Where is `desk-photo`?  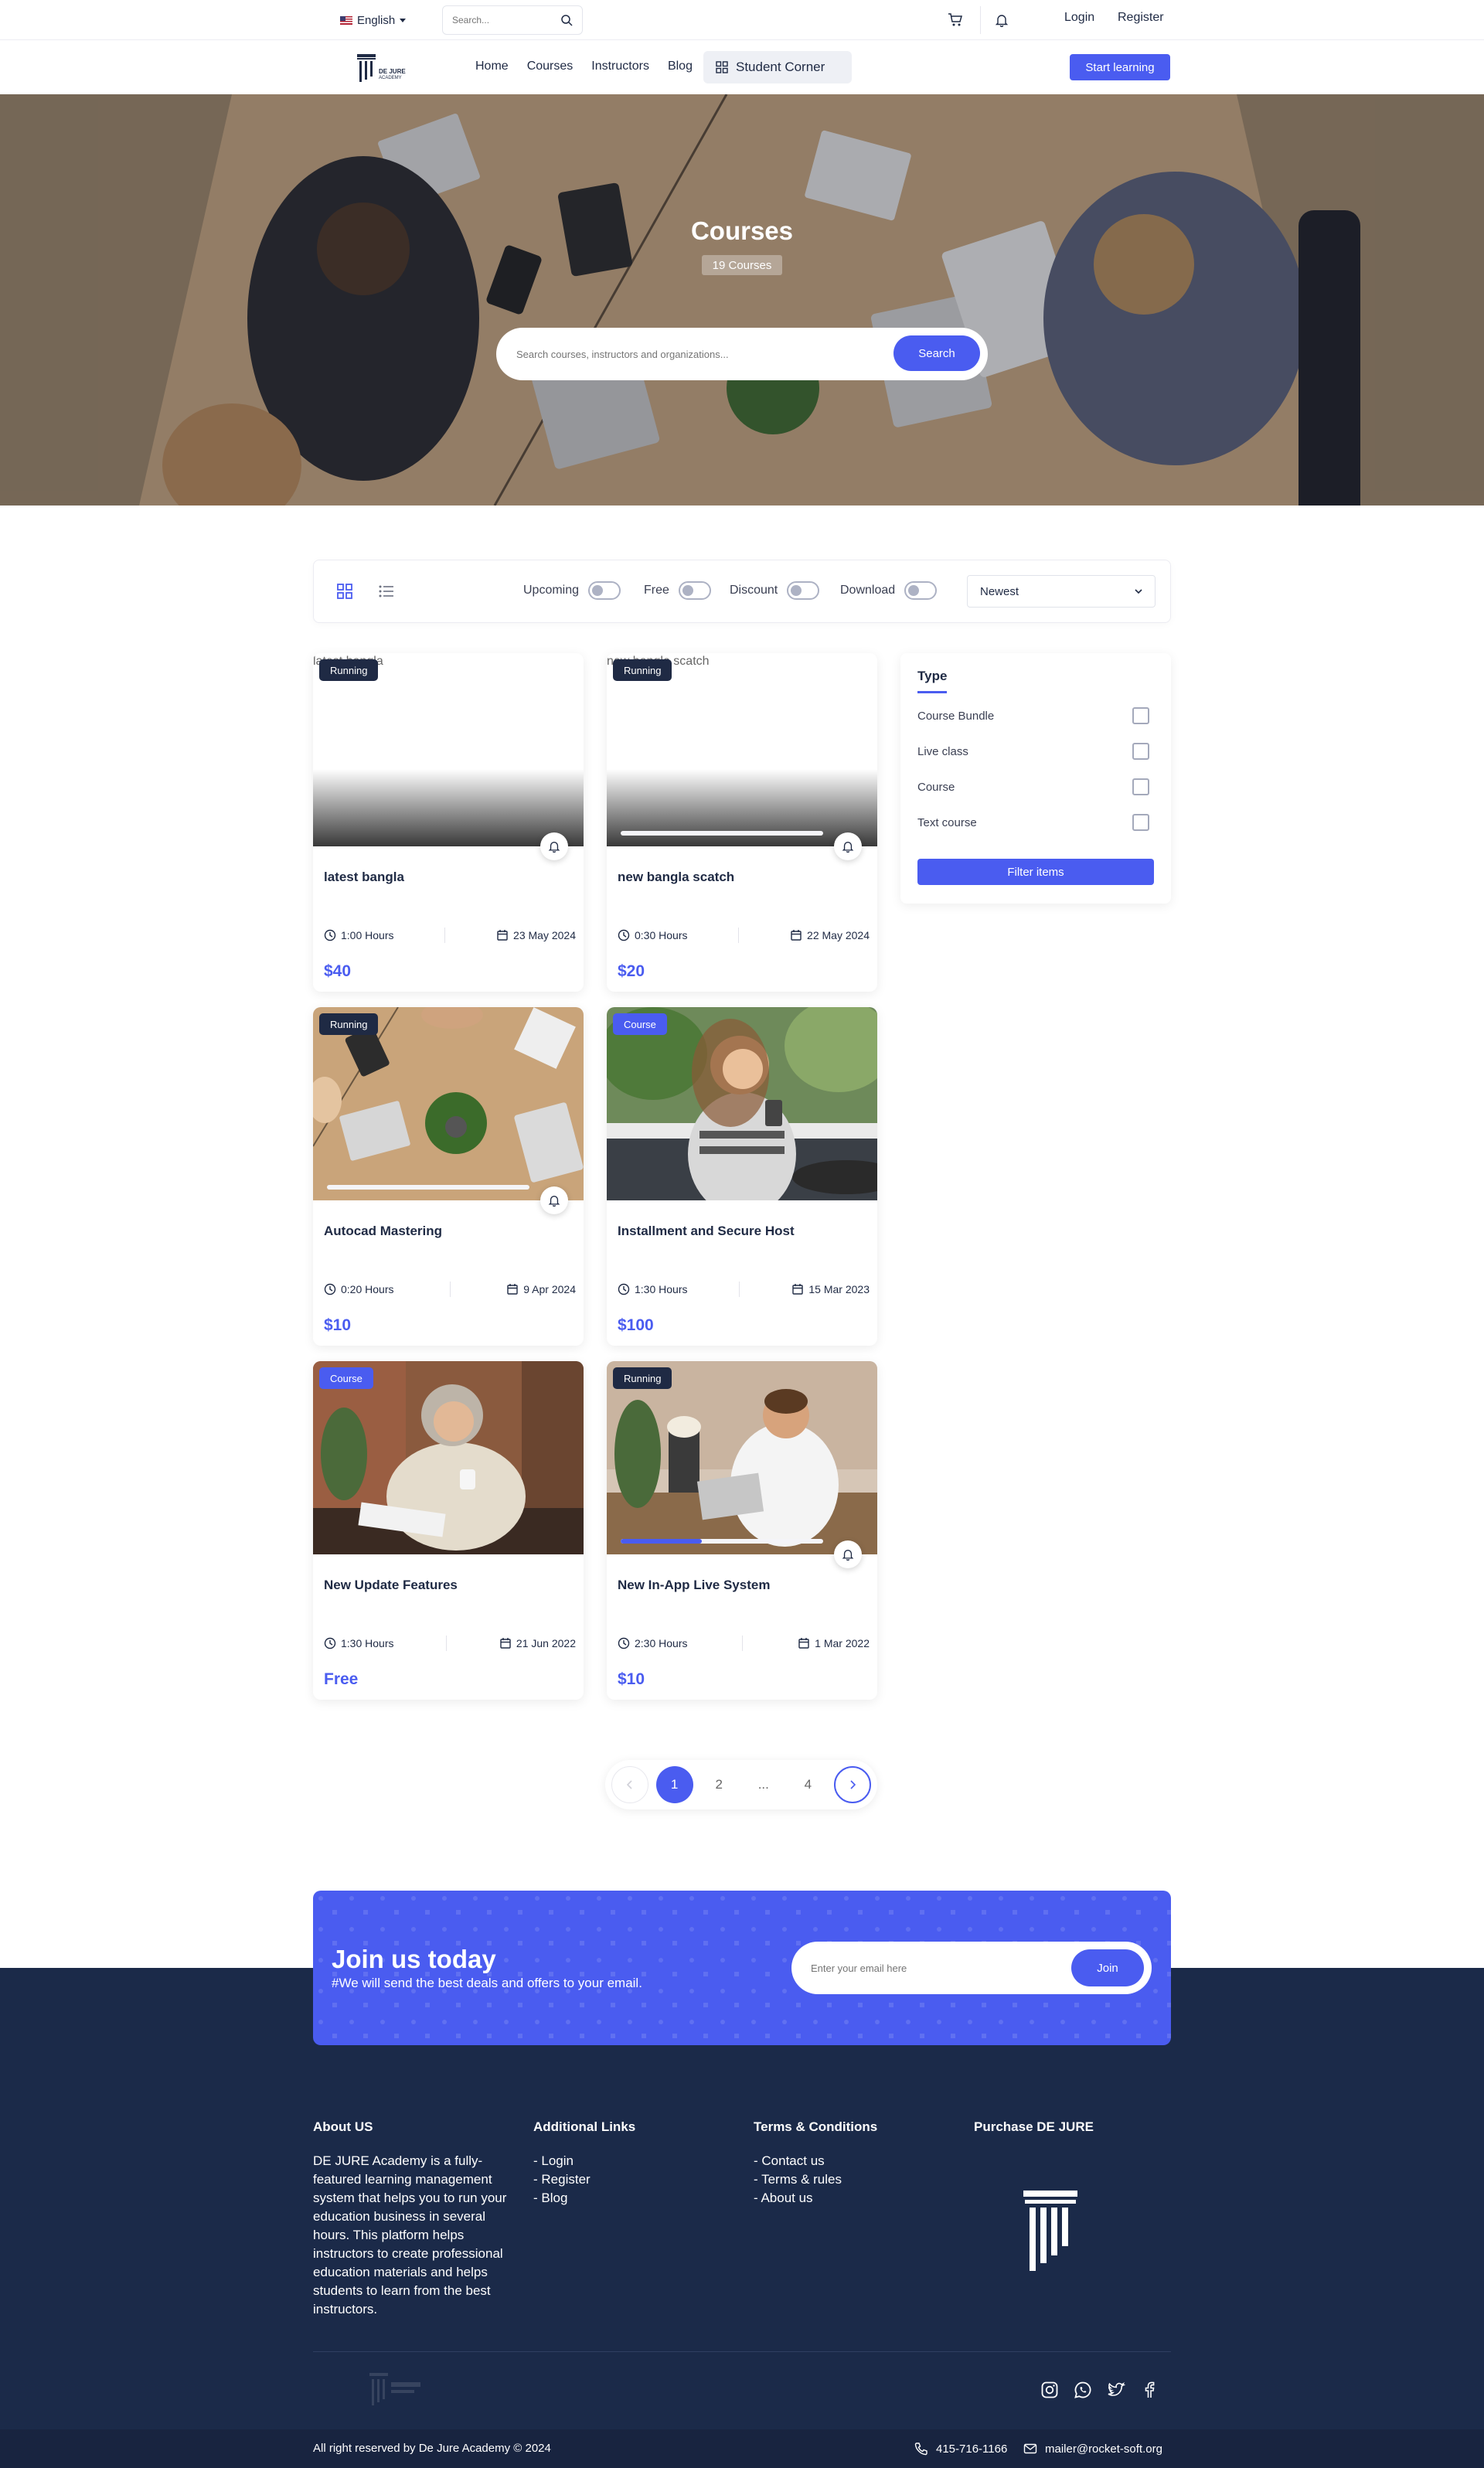
desk-photo is located at coordinates (448, 1104).